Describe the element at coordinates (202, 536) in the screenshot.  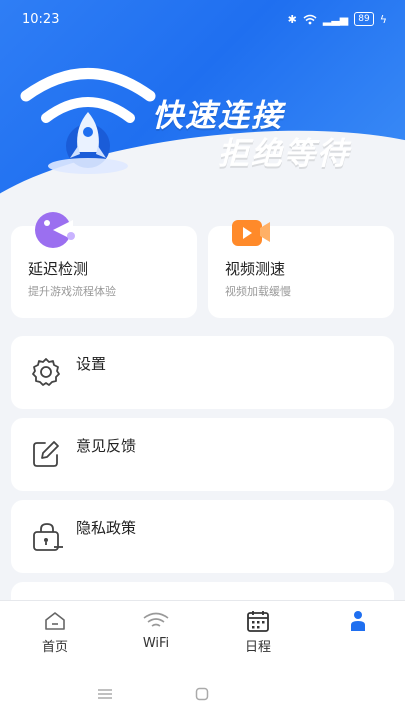
I see `menu-row-privacy: 隐私政策` at that location.